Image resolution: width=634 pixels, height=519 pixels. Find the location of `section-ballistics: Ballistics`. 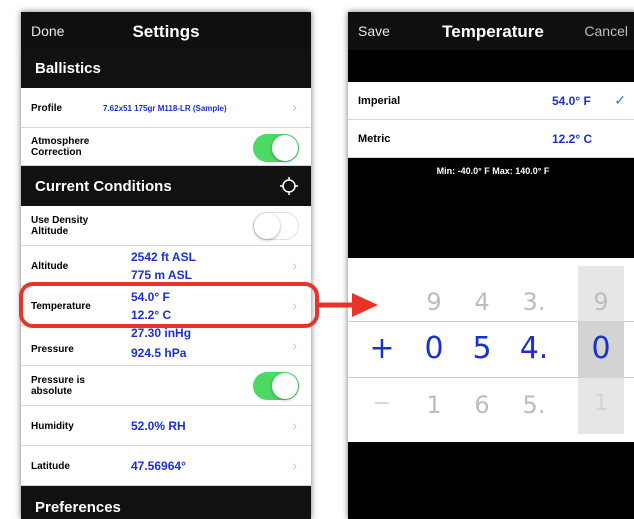

section-ballistics: Ballistics is located at coordinates (166, 69).